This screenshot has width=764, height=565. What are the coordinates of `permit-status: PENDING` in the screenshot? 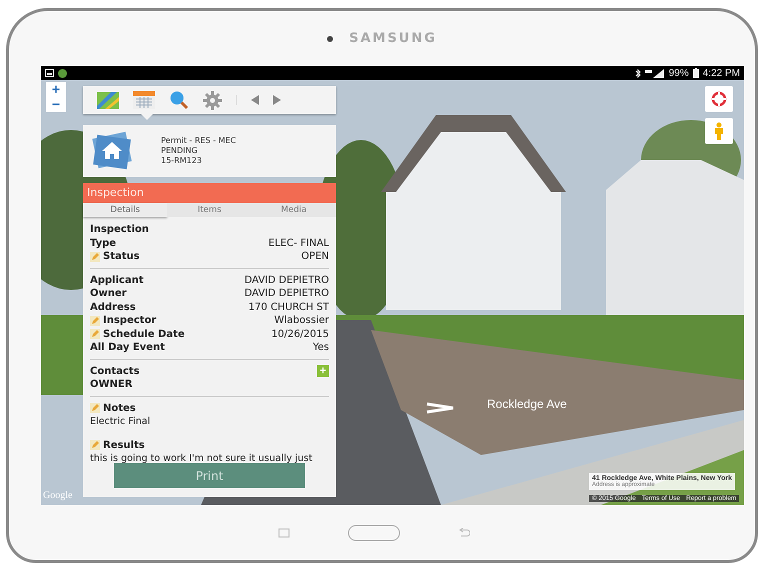 It's located at (180, 151).